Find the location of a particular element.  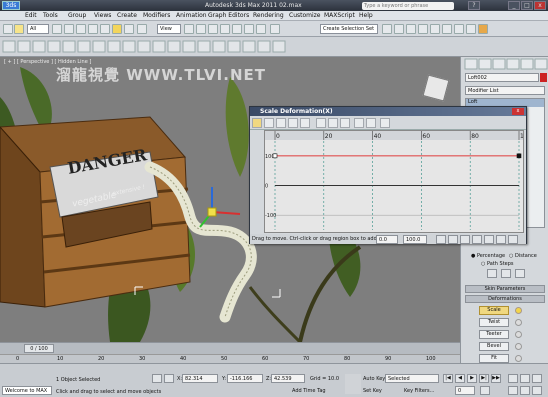

previous-frame-icon: ◀ is located at coordinates (460, 378).